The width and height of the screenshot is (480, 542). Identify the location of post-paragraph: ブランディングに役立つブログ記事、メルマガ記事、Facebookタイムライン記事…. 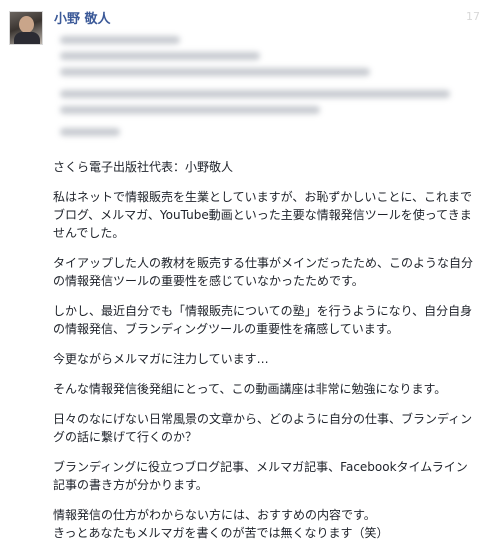
(260, 476).